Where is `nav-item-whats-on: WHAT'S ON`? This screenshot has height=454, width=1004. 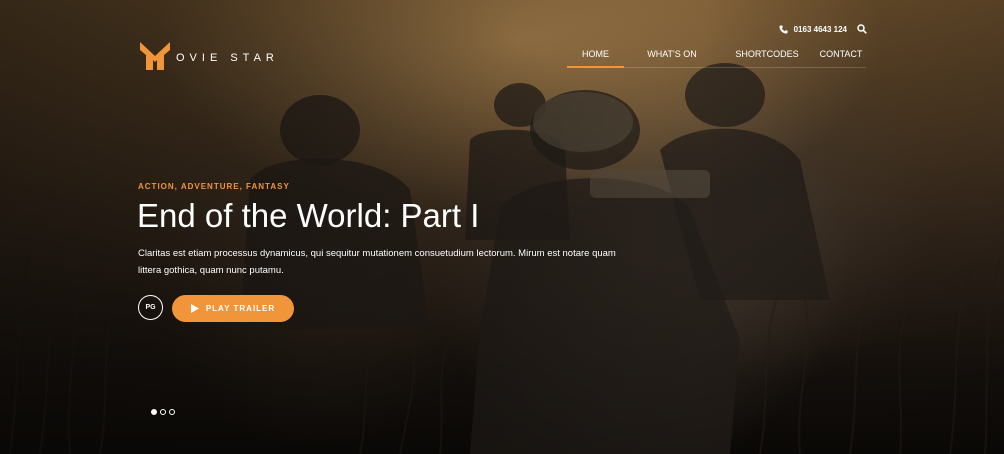
nav-item-whats-on: WHAT'S ON is located at coordinates (672, 56).